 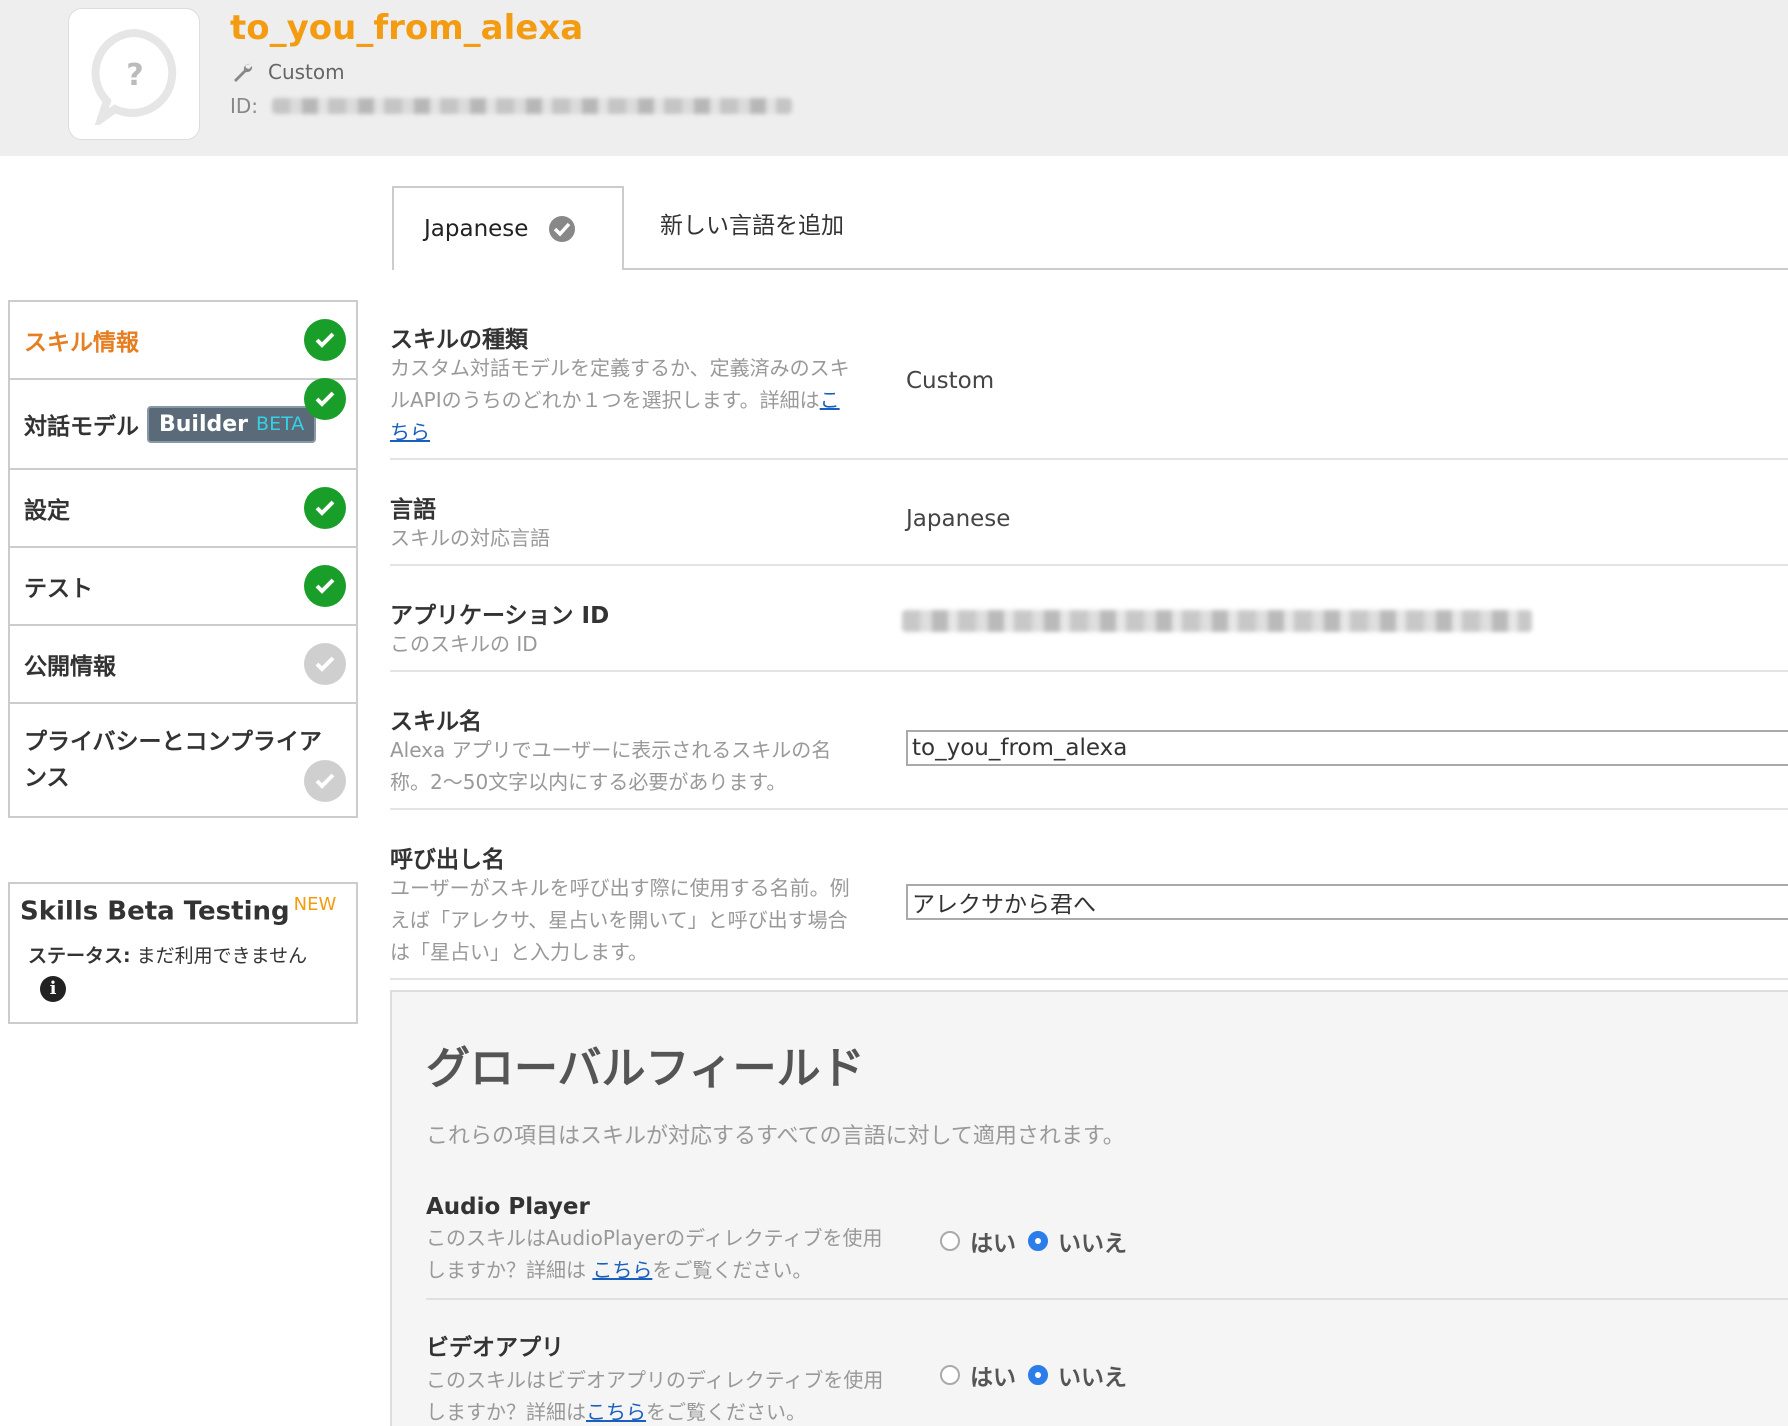 What do you see at coordinates (645, 1068) in the screenshot?
I see `global-fields-title: グローバルフィールド` at bounding box center [645, 1068].